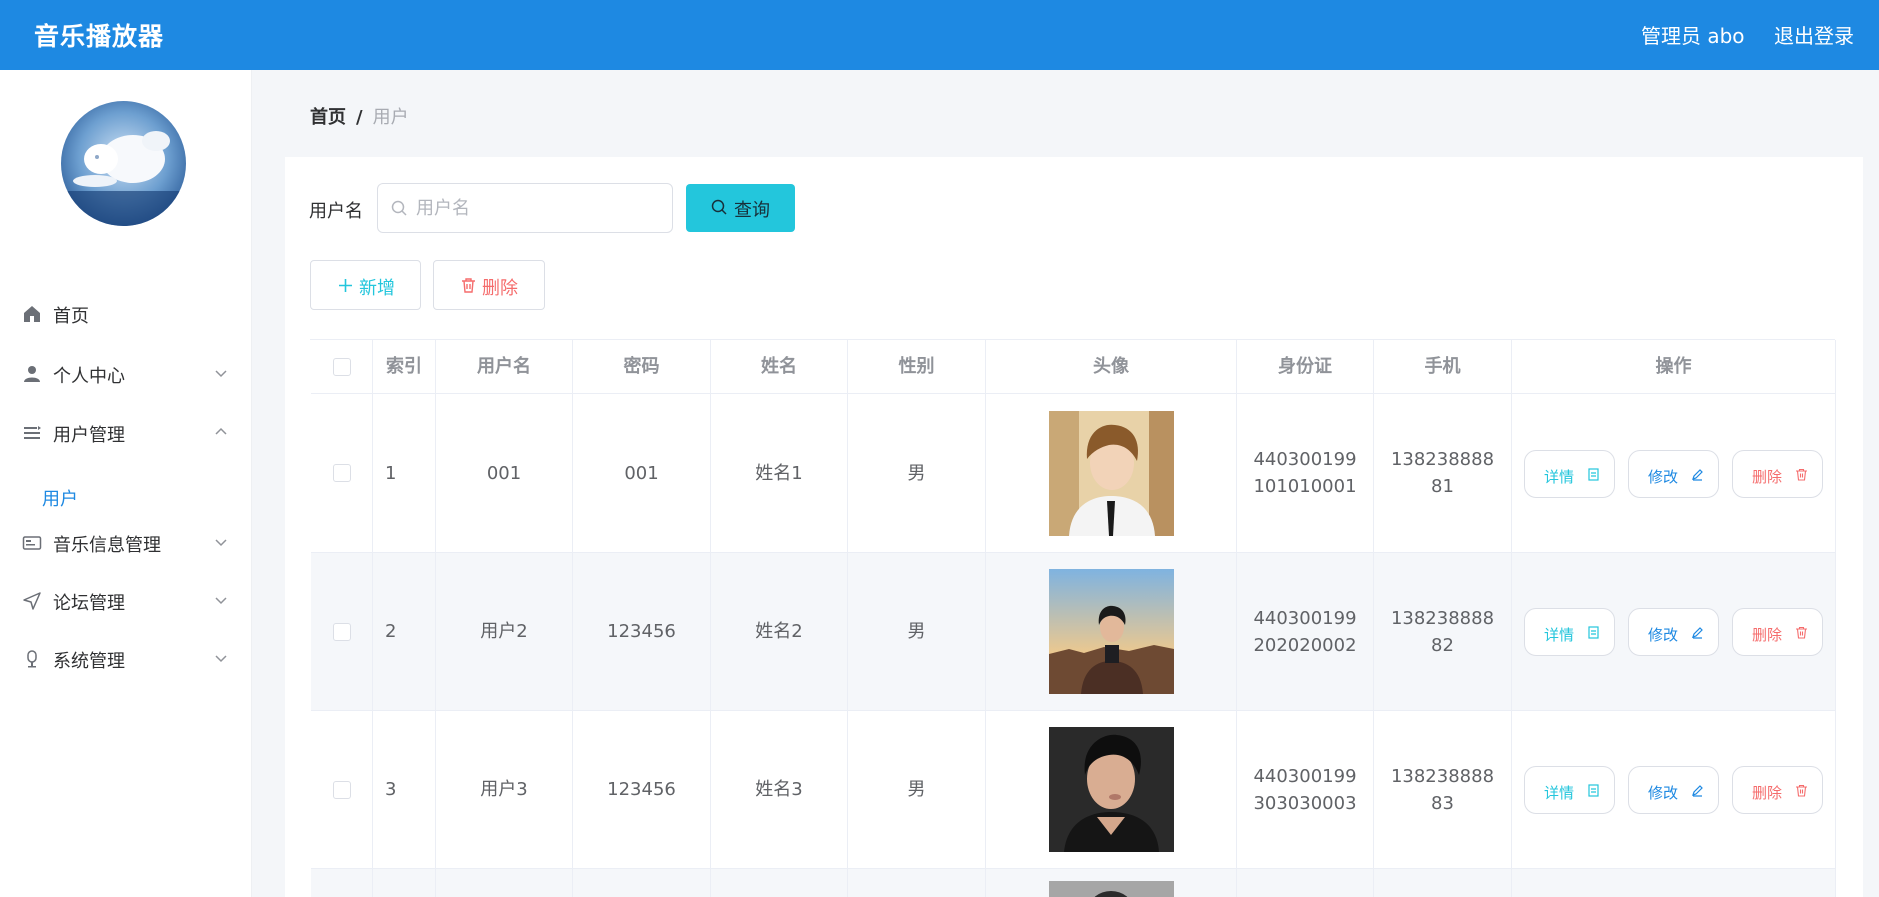 The height and width of the screenshot is (897, 1879). Describe the element at coordinates (328, 117) in the screenshot. I see `breadcrumb-home: 首页` at that location.